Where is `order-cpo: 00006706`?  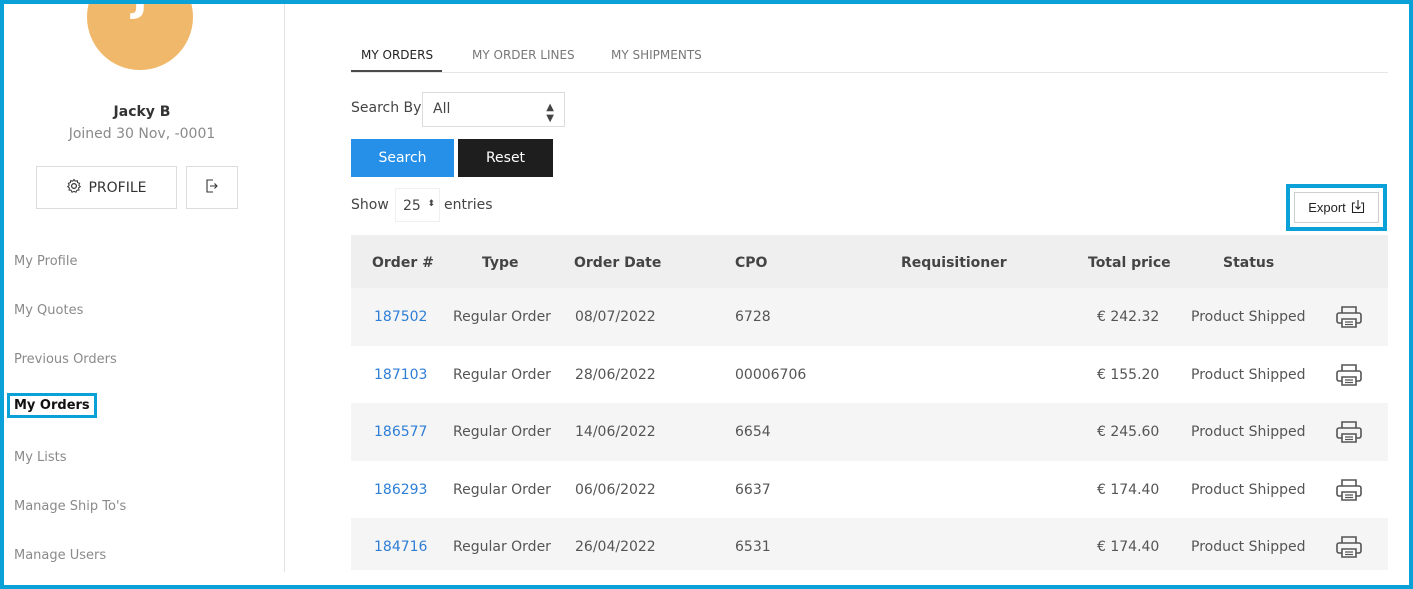
order-cpo: 00006706 is located at coordinates (771, 374).